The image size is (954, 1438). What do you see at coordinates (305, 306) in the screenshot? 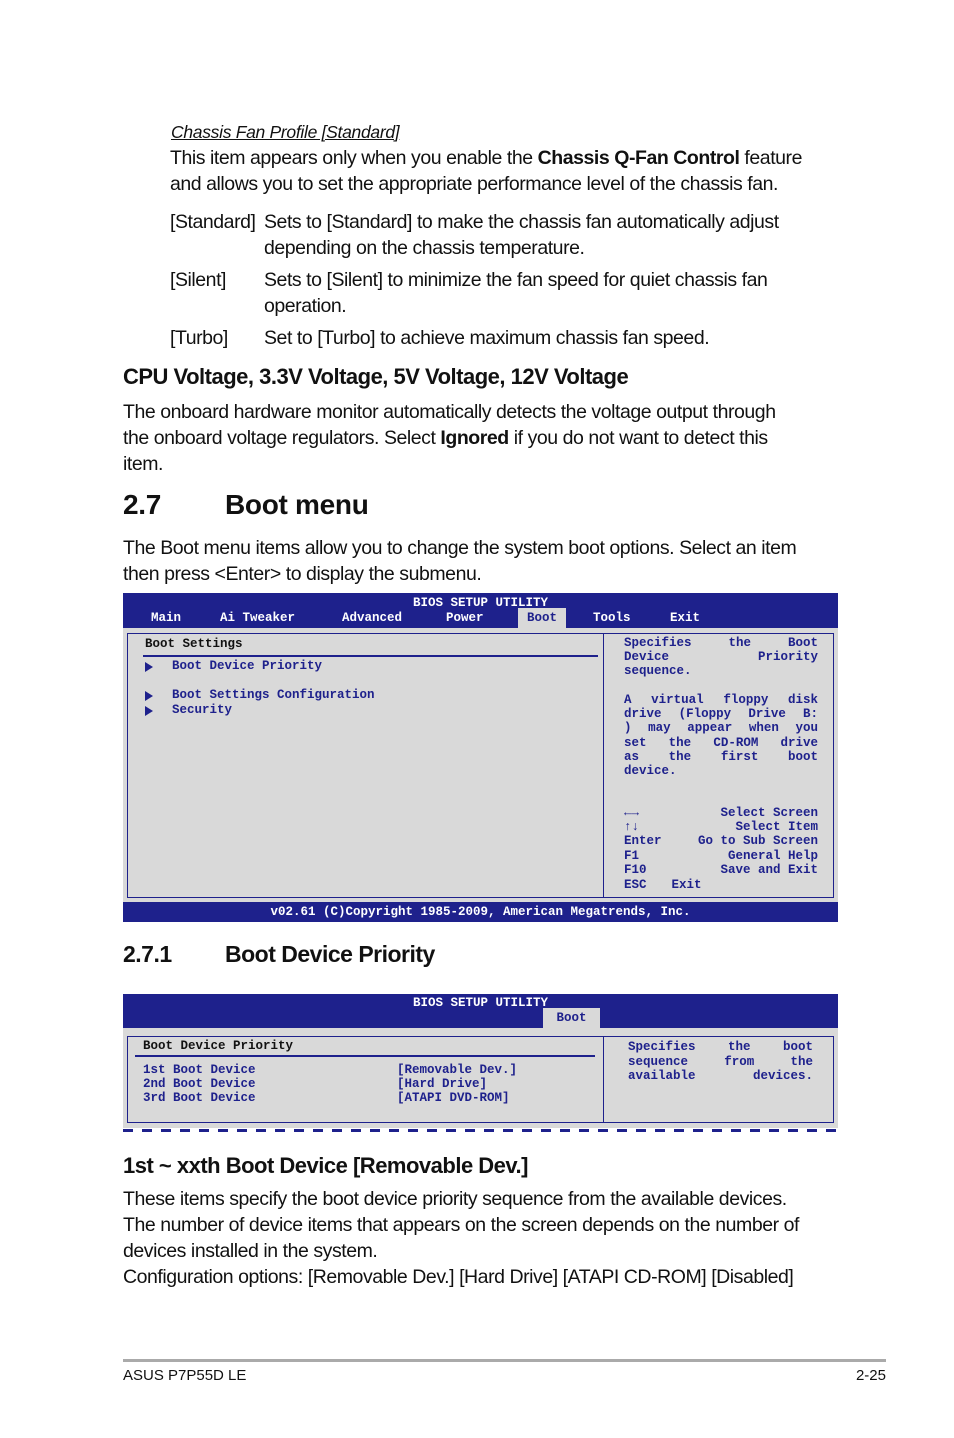
I see `option-desc: operation.` at bounding box center [305, 306].